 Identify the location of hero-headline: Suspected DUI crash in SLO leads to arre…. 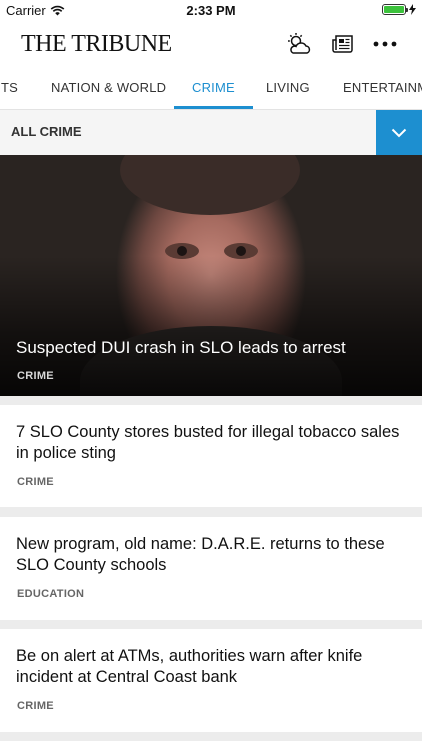
(211, 348).